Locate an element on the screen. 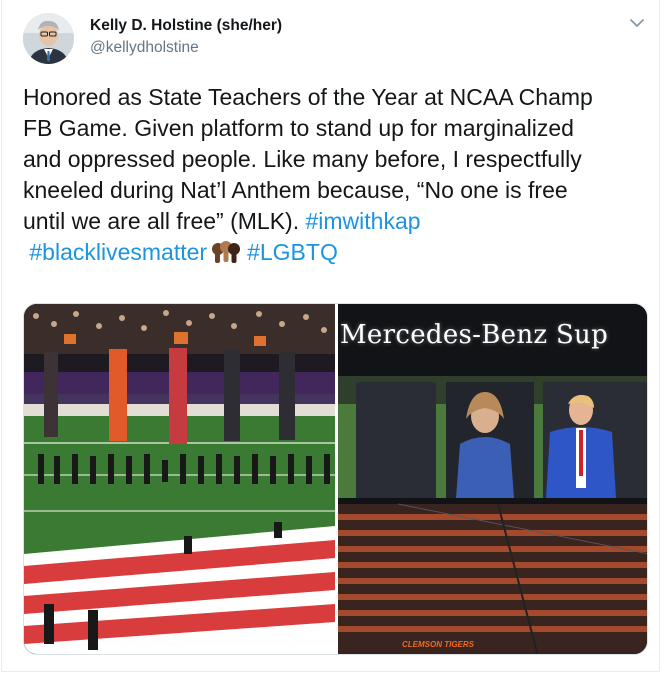  display-name: Kelly D. Holstine (she/her) is located at coordinates (186, 26).